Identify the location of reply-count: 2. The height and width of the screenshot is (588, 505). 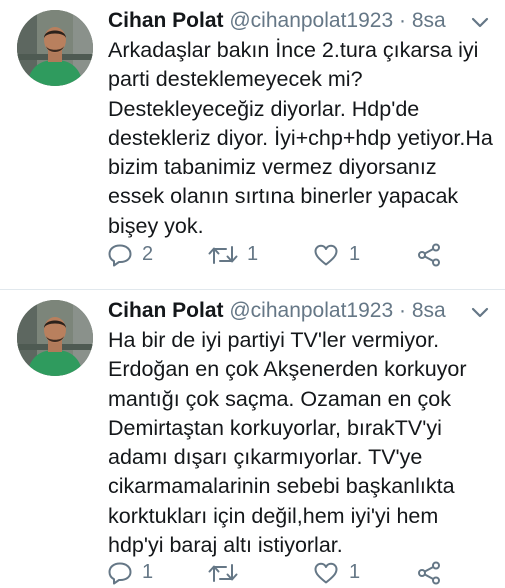
(148, 254).